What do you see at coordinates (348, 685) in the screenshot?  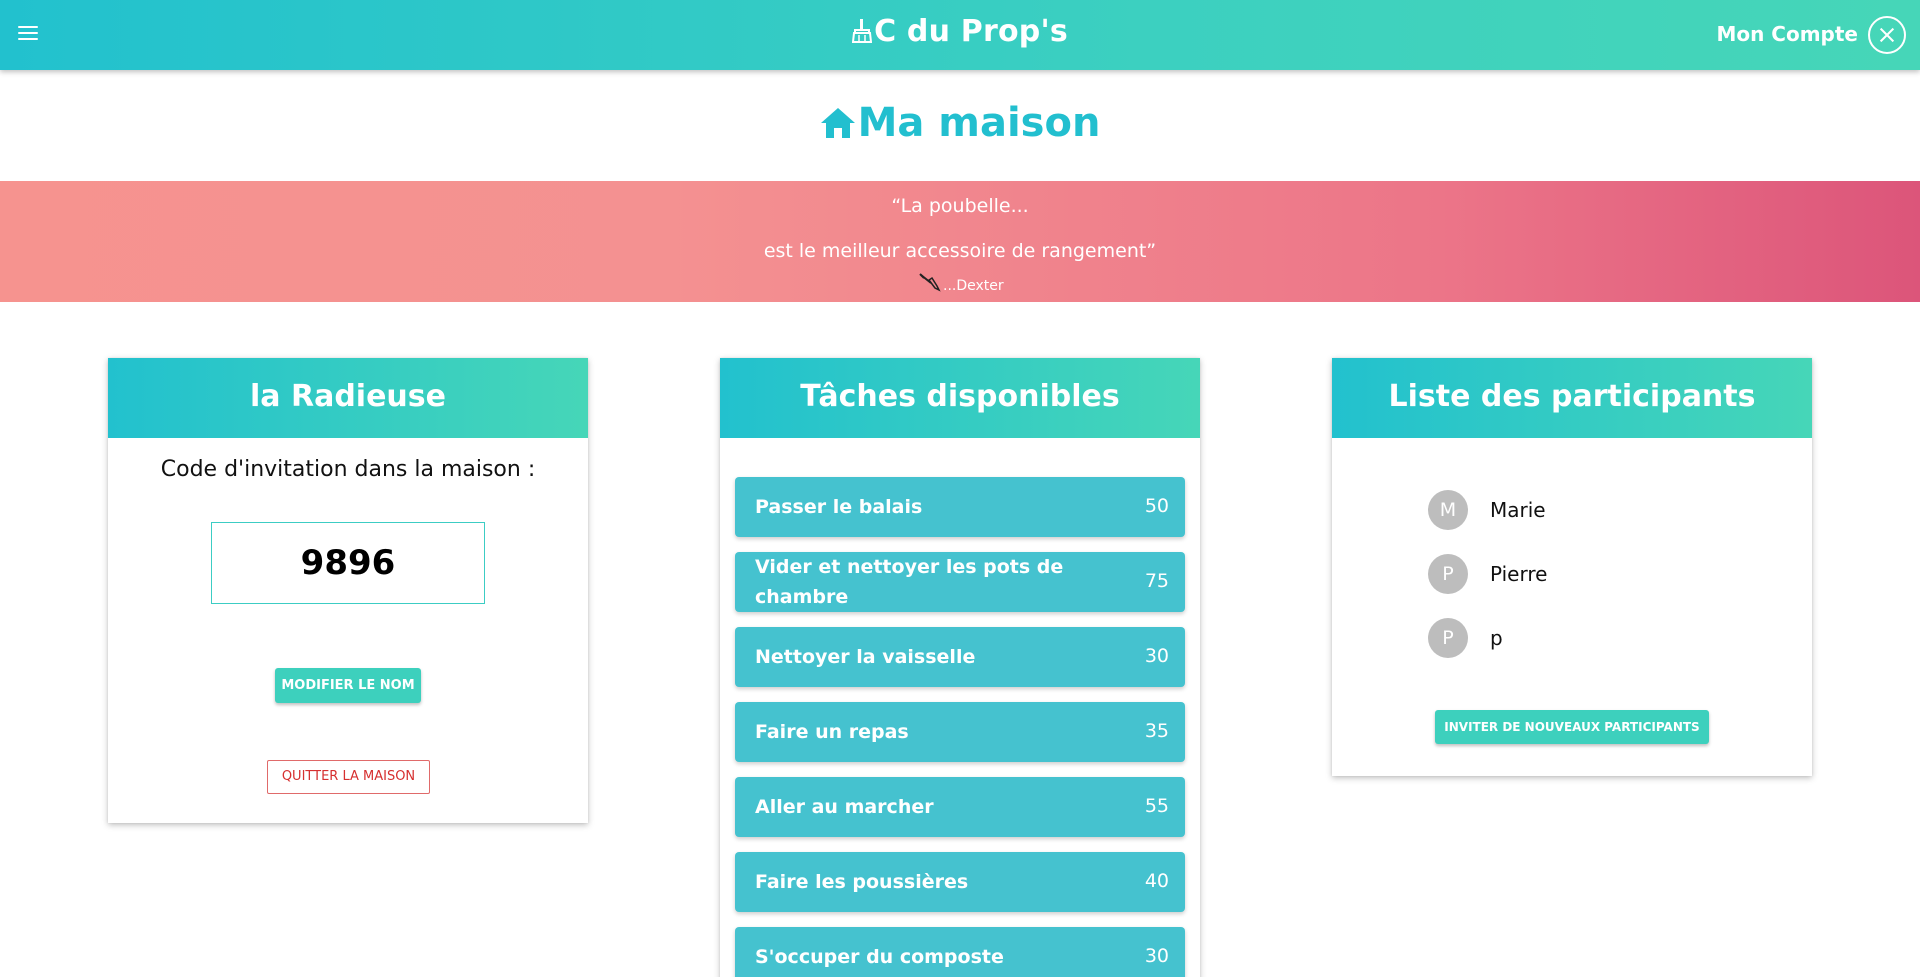 I see `rename-house-button: MODIFIER LE NOM` at bounding box center [348, 685].